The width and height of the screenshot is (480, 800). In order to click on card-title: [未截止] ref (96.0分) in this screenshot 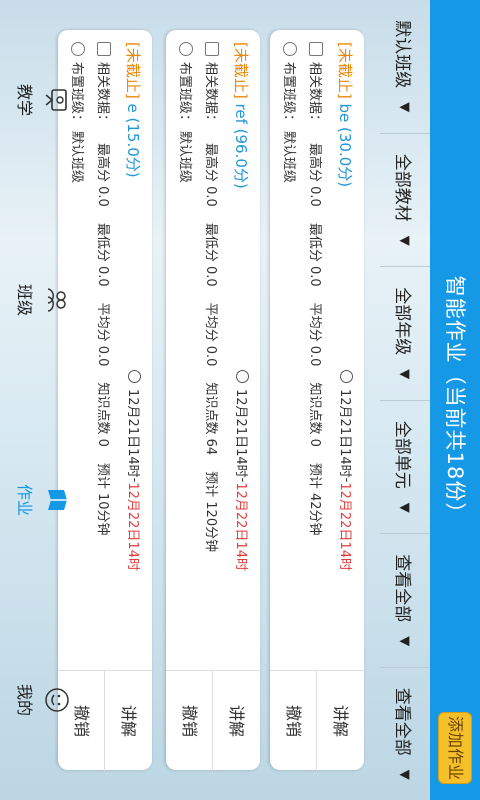, I will do `click(241, 115)`.